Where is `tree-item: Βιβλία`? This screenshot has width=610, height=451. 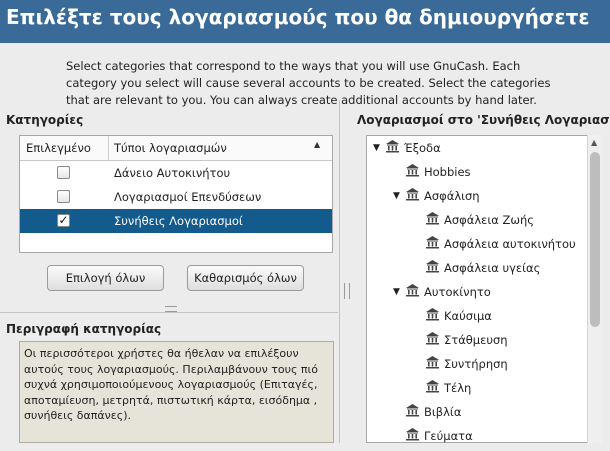
tree-item: Βιβλία is located at coordinates (427, 415).